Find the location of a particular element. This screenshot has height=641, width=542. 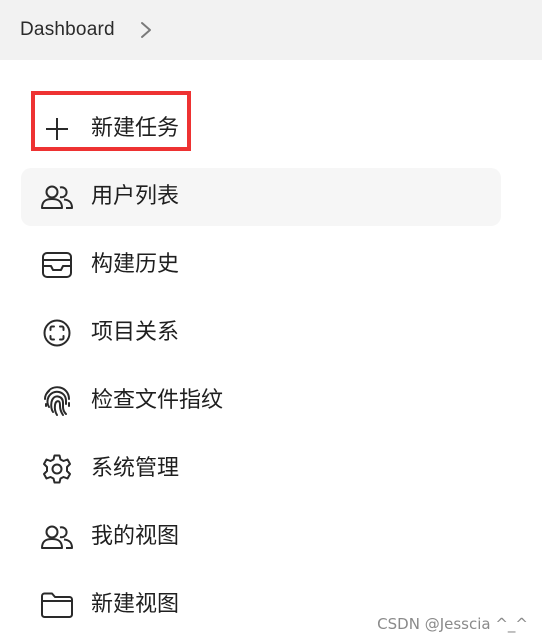

menu-item-system-management: 系统管理 is located at coordinates (261, 469).